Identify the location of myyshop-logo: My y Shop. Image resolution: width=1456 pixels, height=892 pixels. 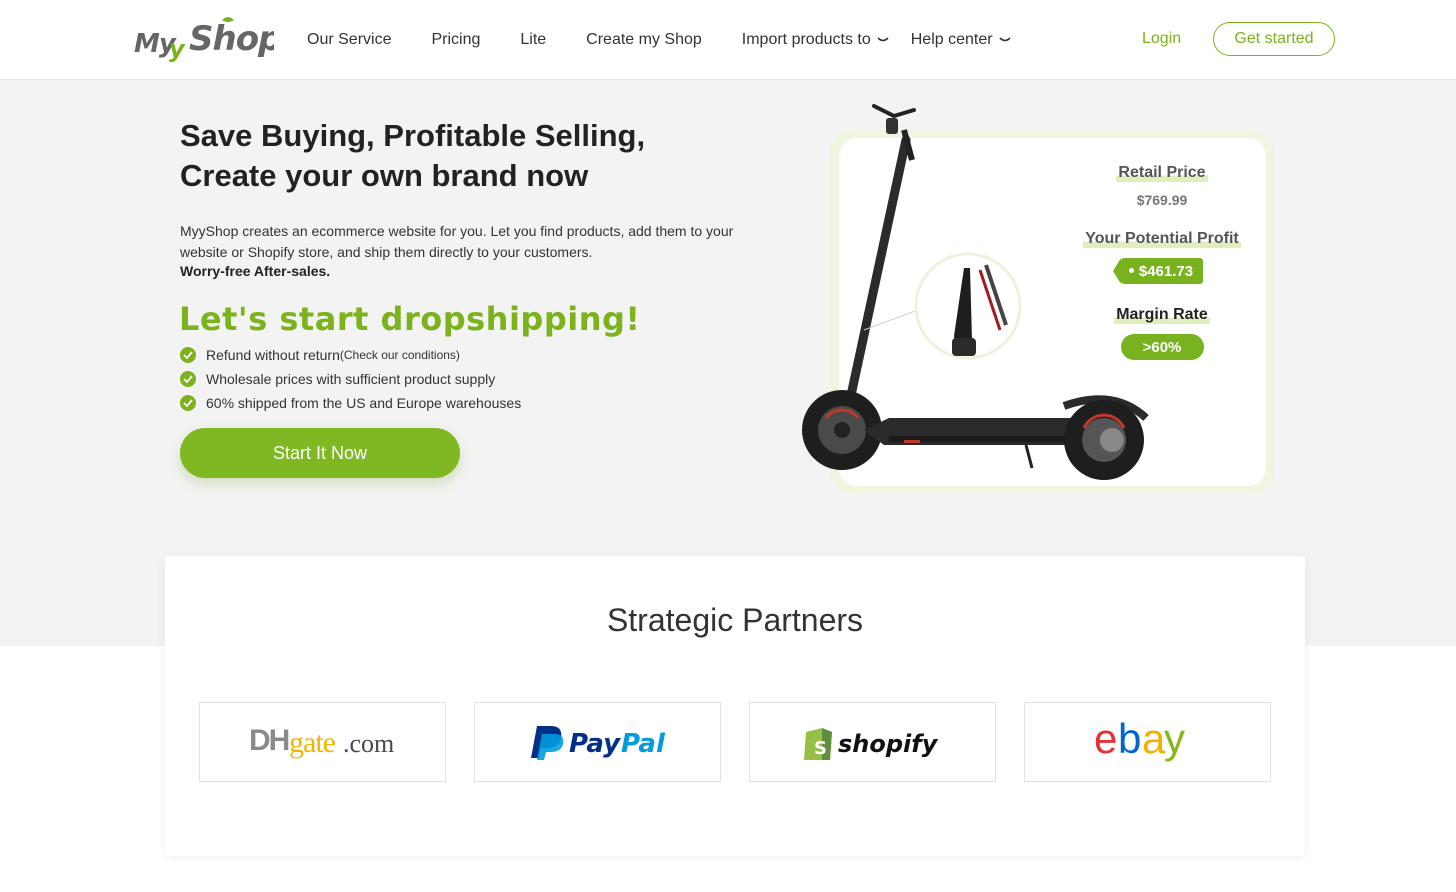
(208, 38).